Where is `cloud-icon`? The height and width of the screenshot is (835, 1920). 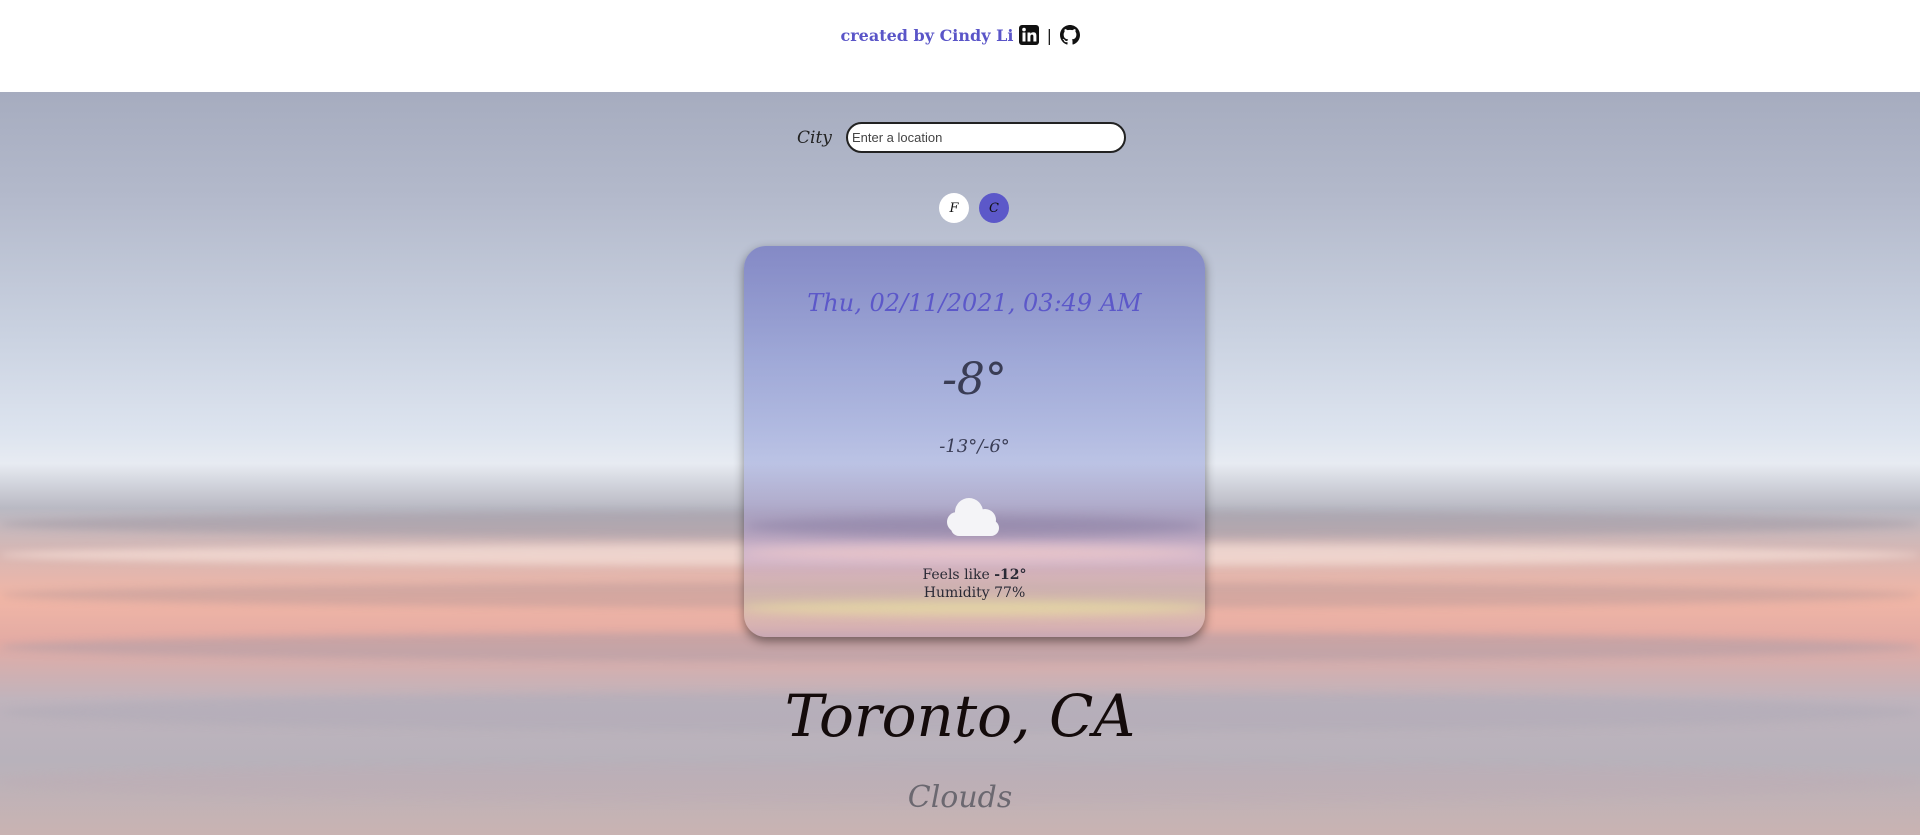
cloud-icon is located at coordinates (975, 516).